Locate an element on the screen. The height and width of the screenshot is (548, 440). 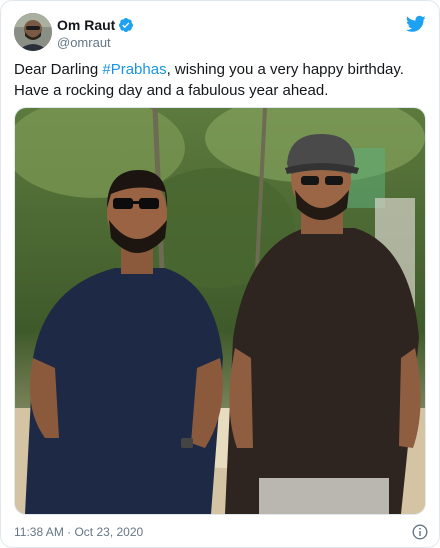
tweet-text-start: Dear Darling is located at coordinates (58, 69).